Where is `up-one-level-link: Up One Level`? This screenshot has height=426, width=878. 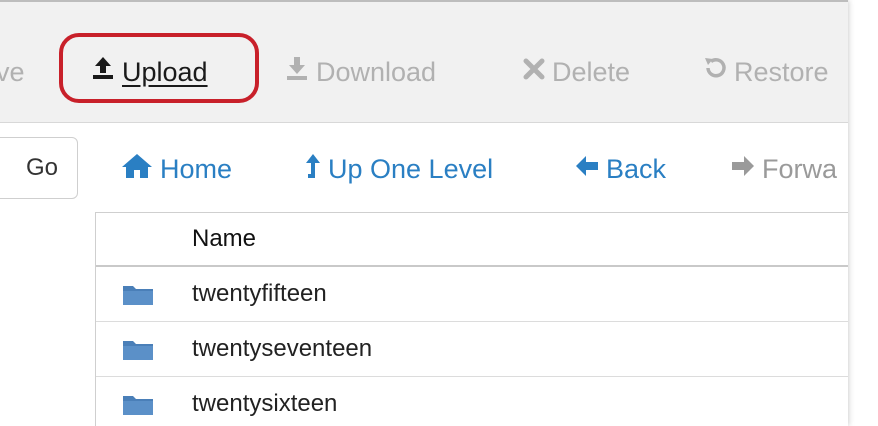 up-one-level-link: Up One Level is located at coordinates (398, 169).